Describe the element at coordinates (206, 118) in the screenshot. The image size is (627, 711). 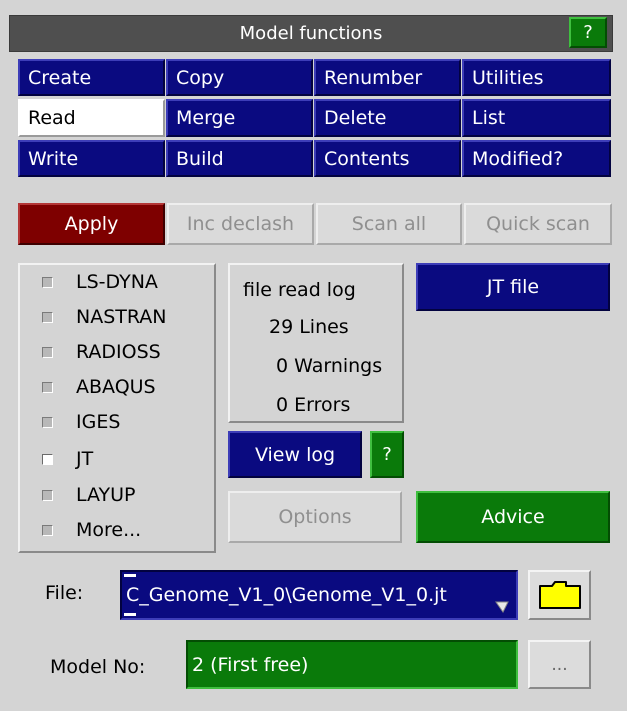
I see `function-label: Merge` at that location.